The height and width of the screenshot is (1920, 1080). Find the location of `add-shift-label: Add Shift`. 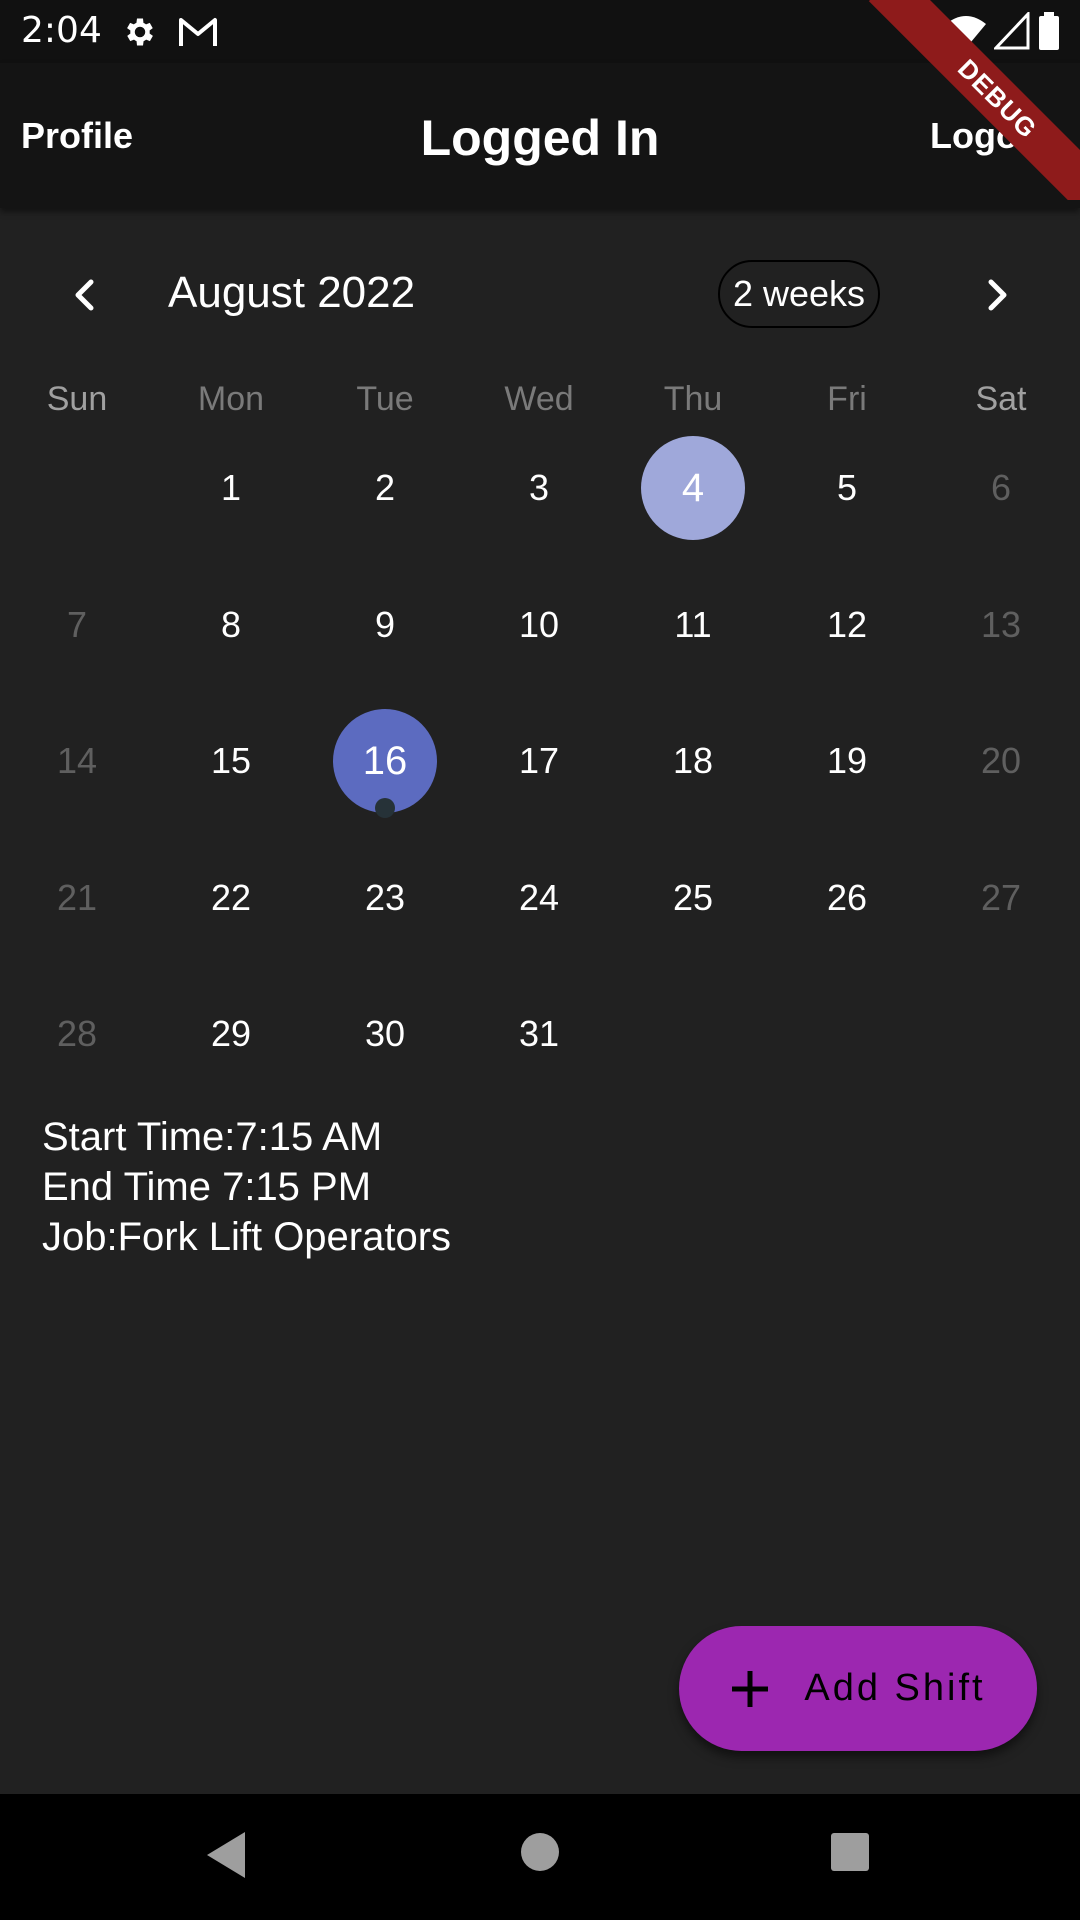

add-shift-label: Add Shift is located at coordinates (895, 1688).